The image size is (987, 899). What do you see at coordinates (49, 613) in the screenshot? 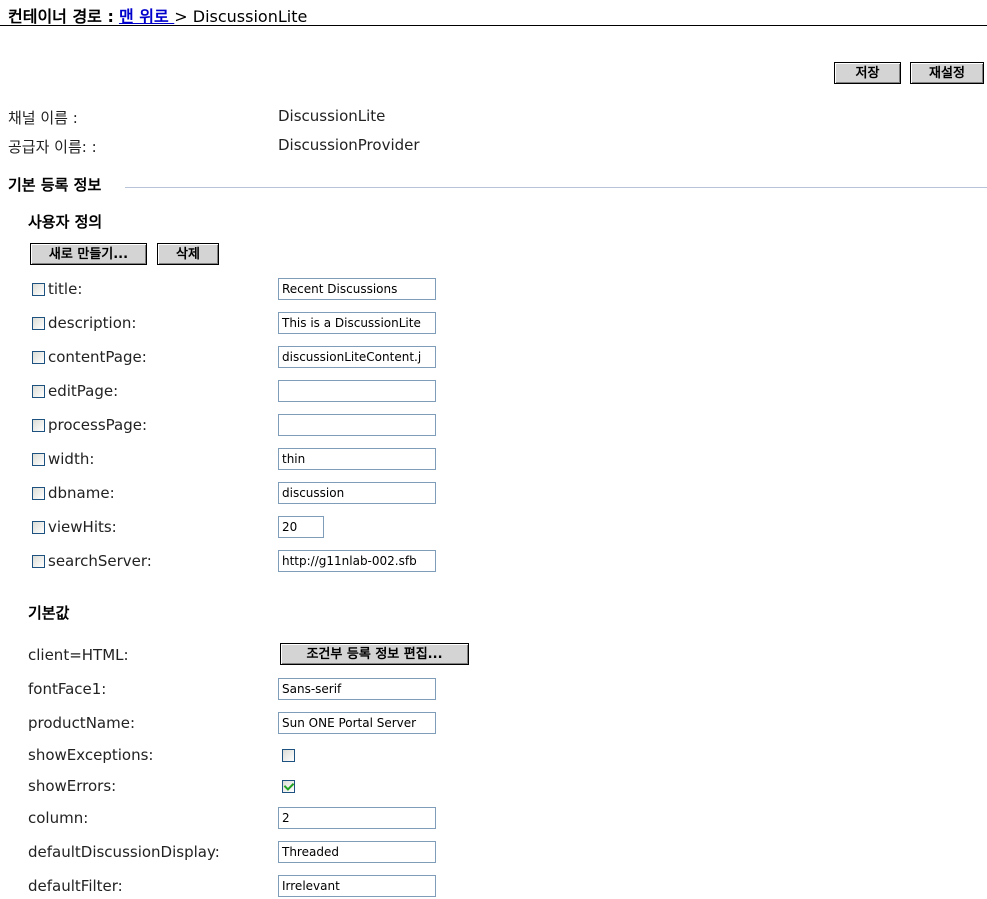
I see `defaults-section-title: 기본값` at bounding box center [49, 613].